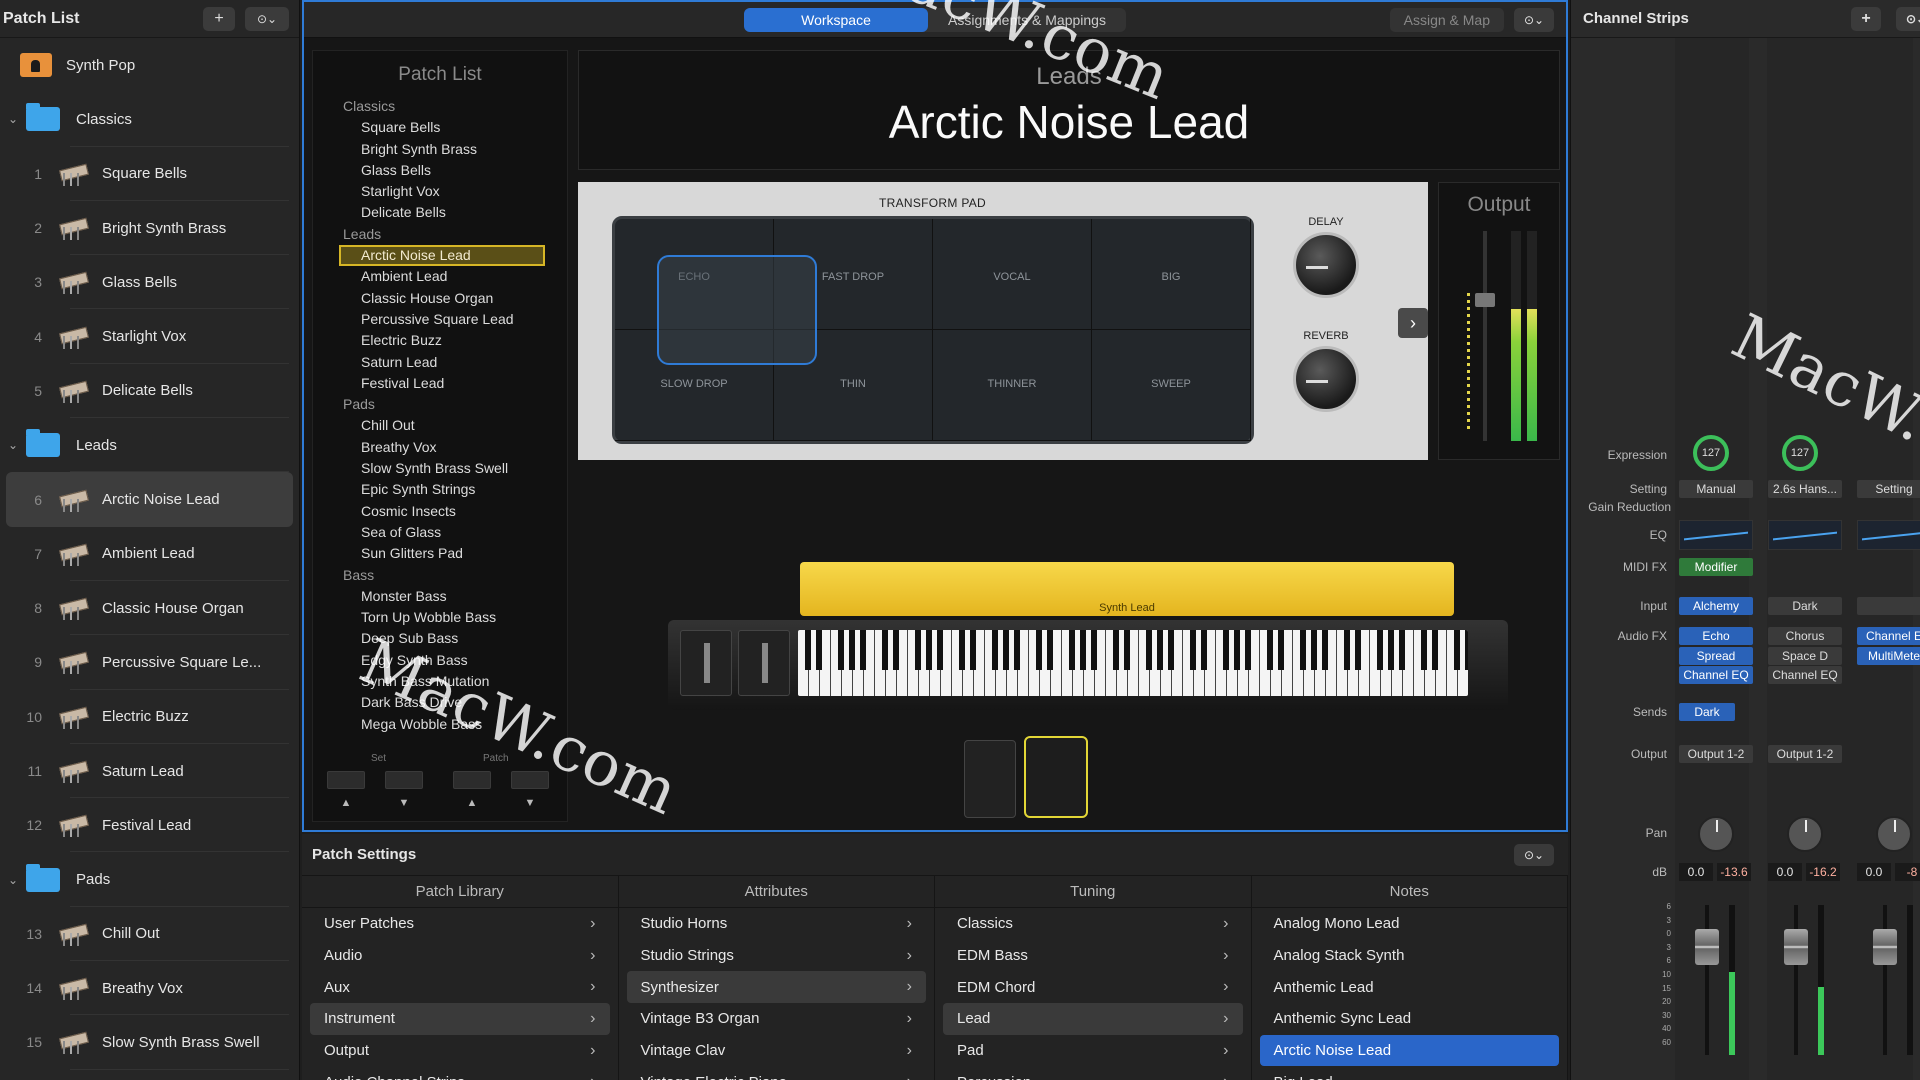 This screenshot has width=1920, height=1080. Describe the element at coordinates (219, 18) in the screenshot. I see `add-patch-button: +` at that location.